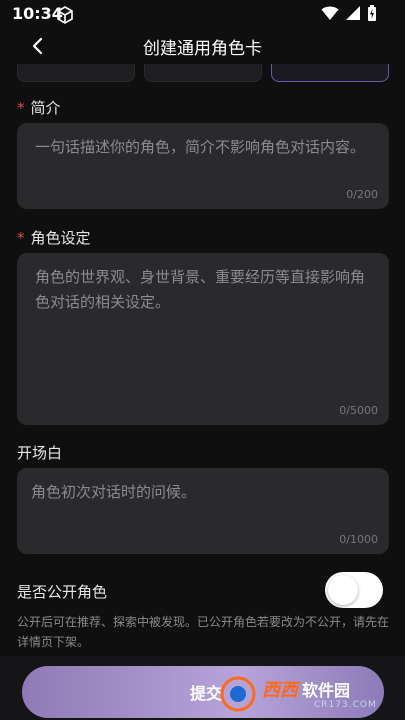 The image size is (405, 720). I want to click on greeting-textarea: 角色初次对话时的问候。 0/1000, so click(203, 511).